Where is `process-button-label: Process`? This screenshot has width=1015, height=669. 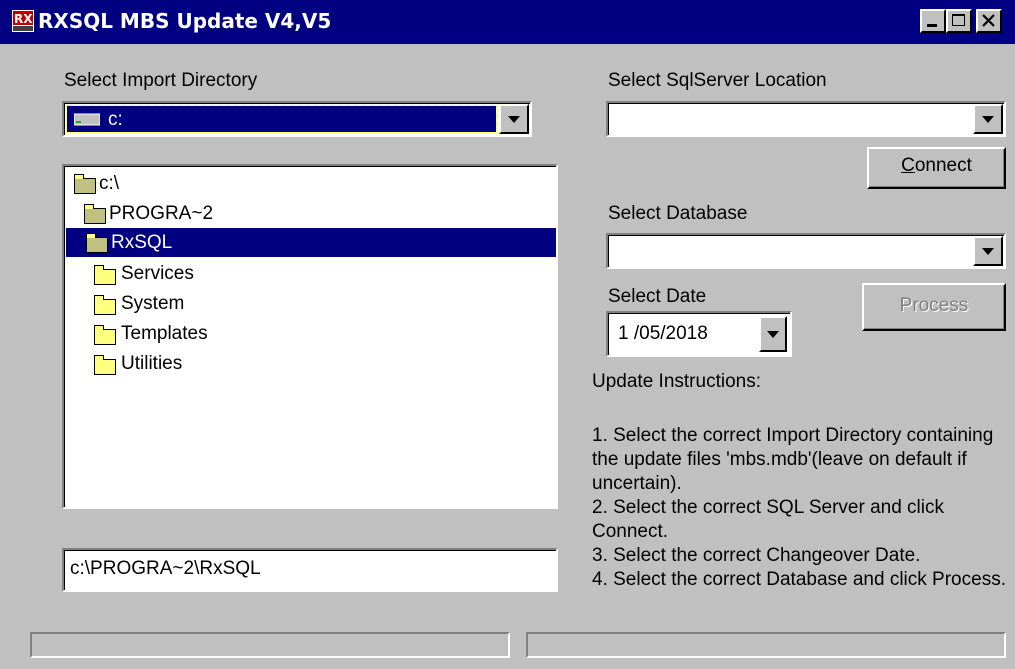
process-button-label: Process is located at coordinates (934, 305).